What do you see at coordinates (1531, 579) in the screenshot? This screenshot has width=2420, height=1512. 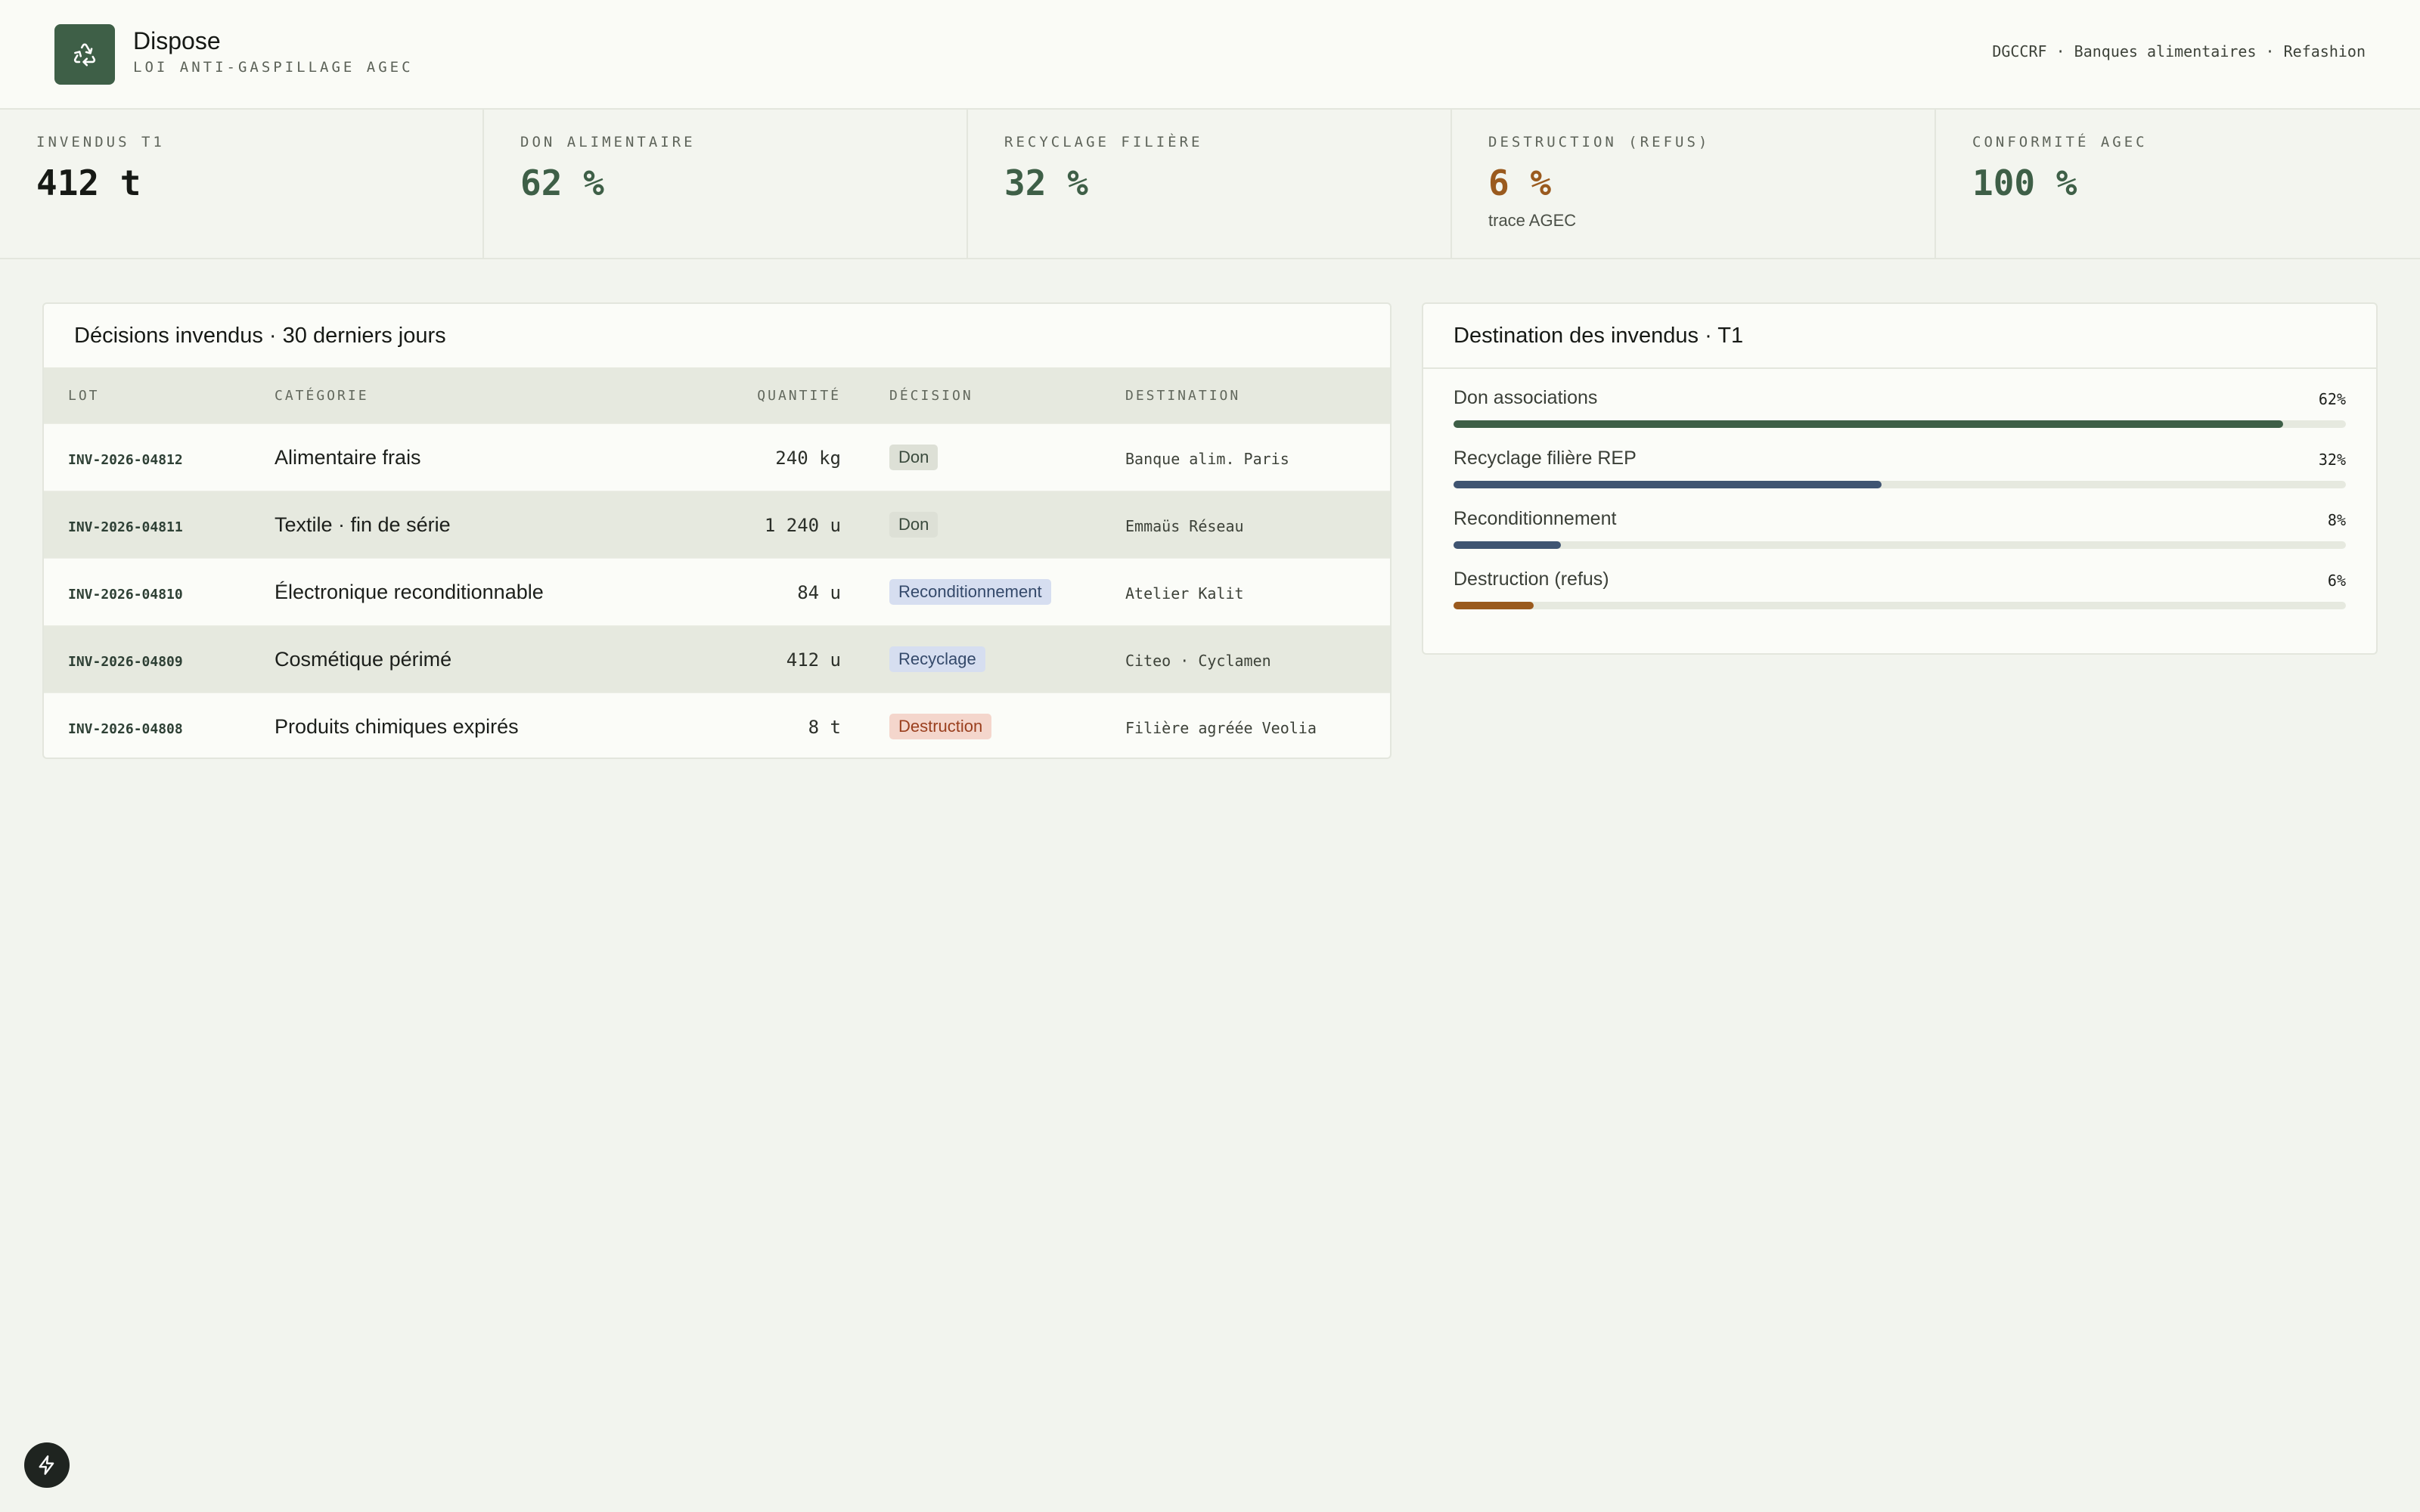 I see `bar-label: Destruction (refus)` at bounding box center [1531, 579].